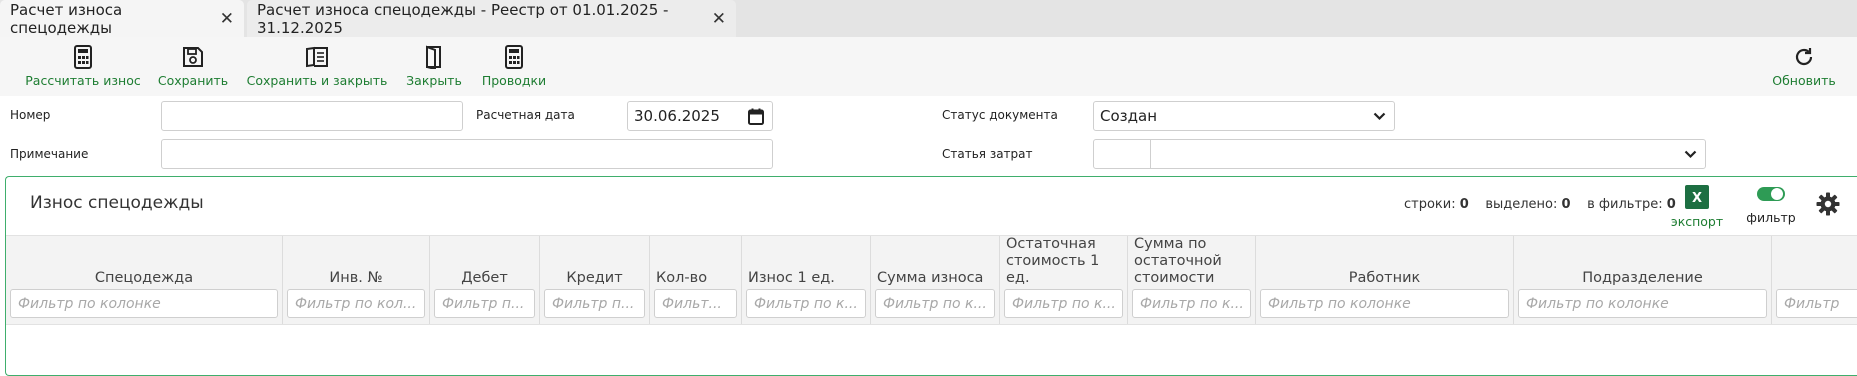 Image resolution: width=1857 pixels, height=376 pixels. What do you see at coordinates (1816, 303) in the screenshot?
I see `column-filter-input: Фильтр` at bounding box center [1816, 303].